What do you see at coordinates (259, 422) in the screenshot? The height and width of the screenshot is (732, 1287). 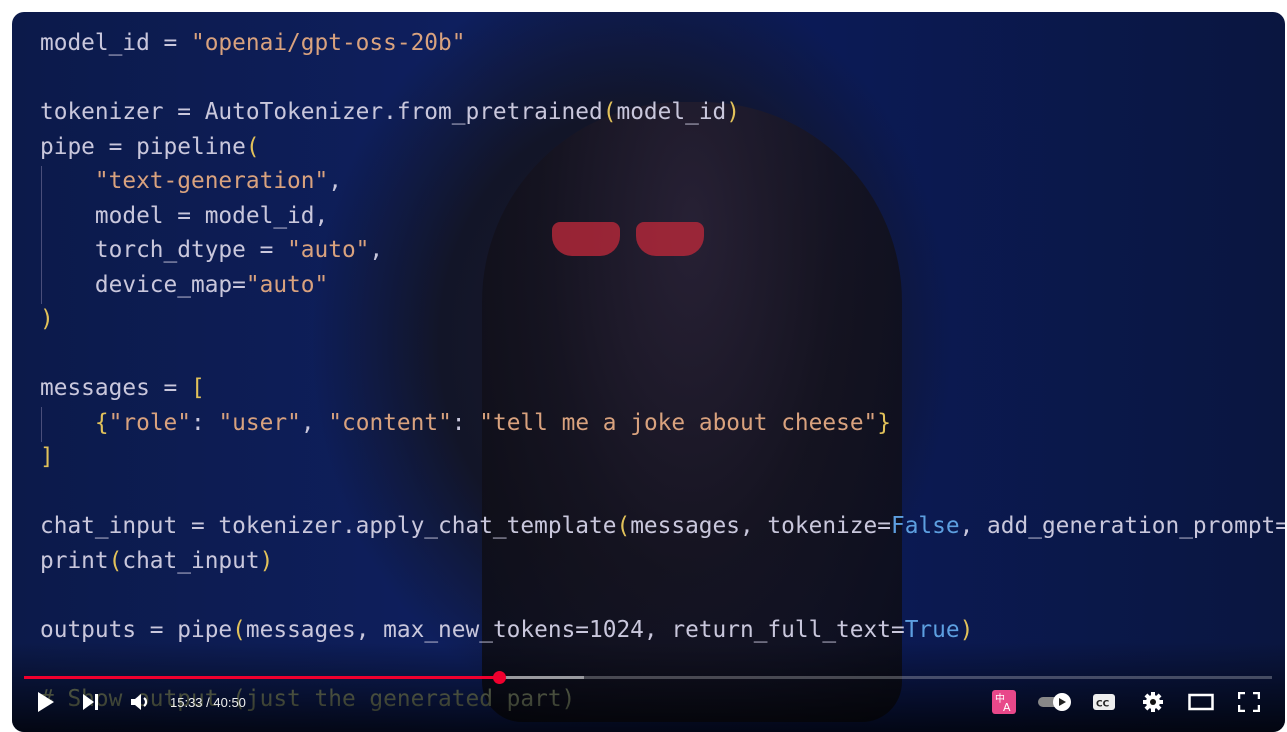 I see `code-token: "user"` at bounding box center [259, 422].